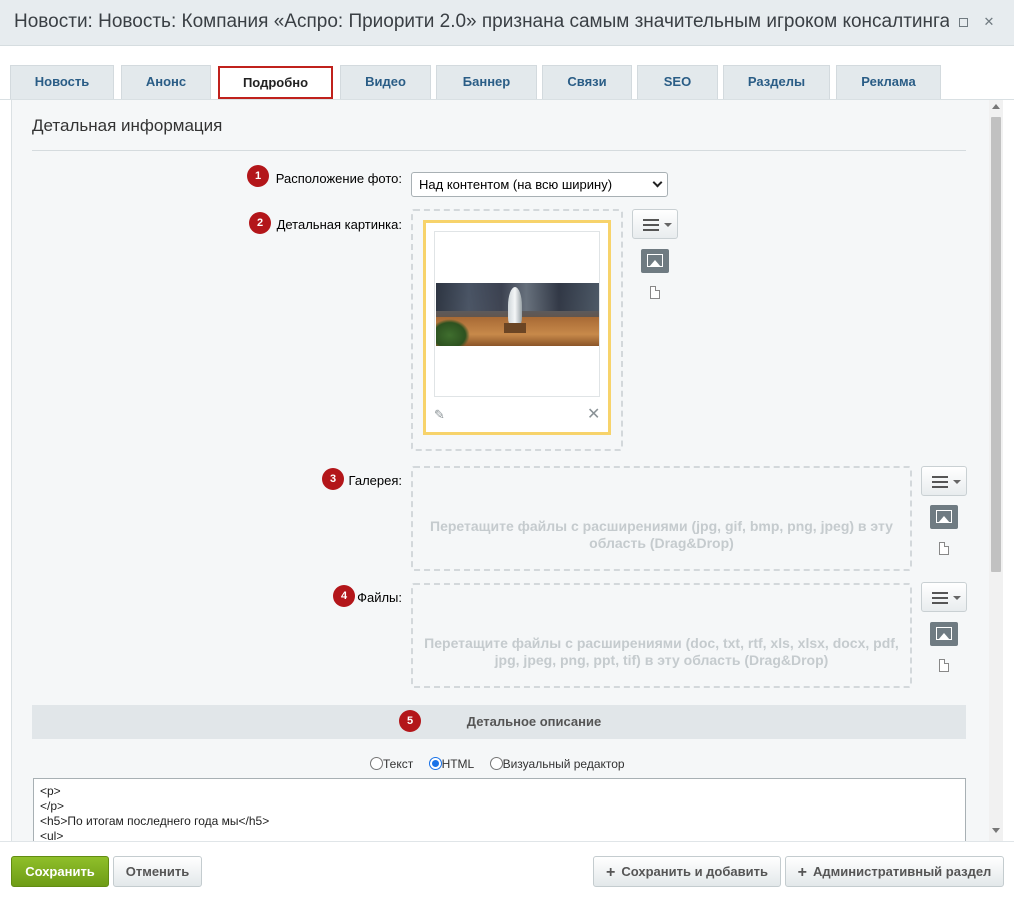 The image size is (1014, 898). I want to click on scroll-down-icon, so click(996, 830).